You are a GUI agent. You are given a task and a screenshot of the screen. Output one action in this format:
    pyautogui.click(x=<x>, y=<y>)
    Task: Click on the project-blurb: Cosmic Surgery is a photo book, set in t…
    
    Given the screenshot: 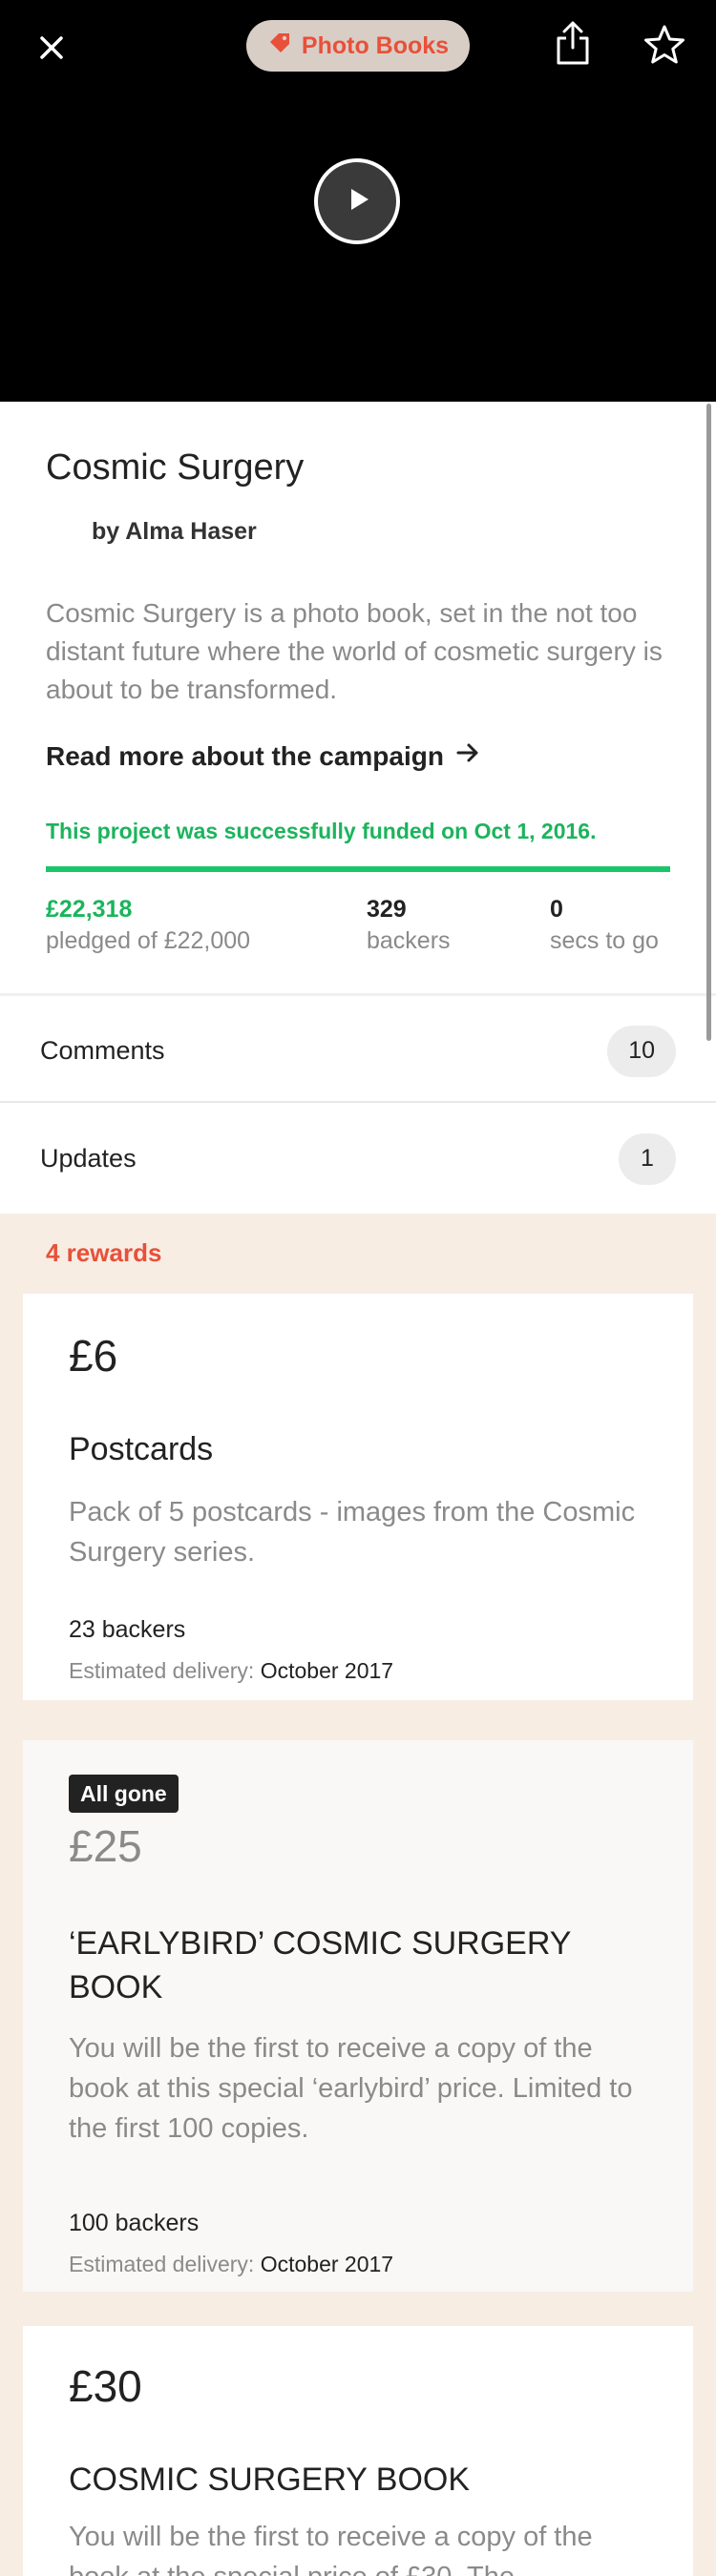 What is the action you would take?
    pyautogui.click(x=354, y=651)
    